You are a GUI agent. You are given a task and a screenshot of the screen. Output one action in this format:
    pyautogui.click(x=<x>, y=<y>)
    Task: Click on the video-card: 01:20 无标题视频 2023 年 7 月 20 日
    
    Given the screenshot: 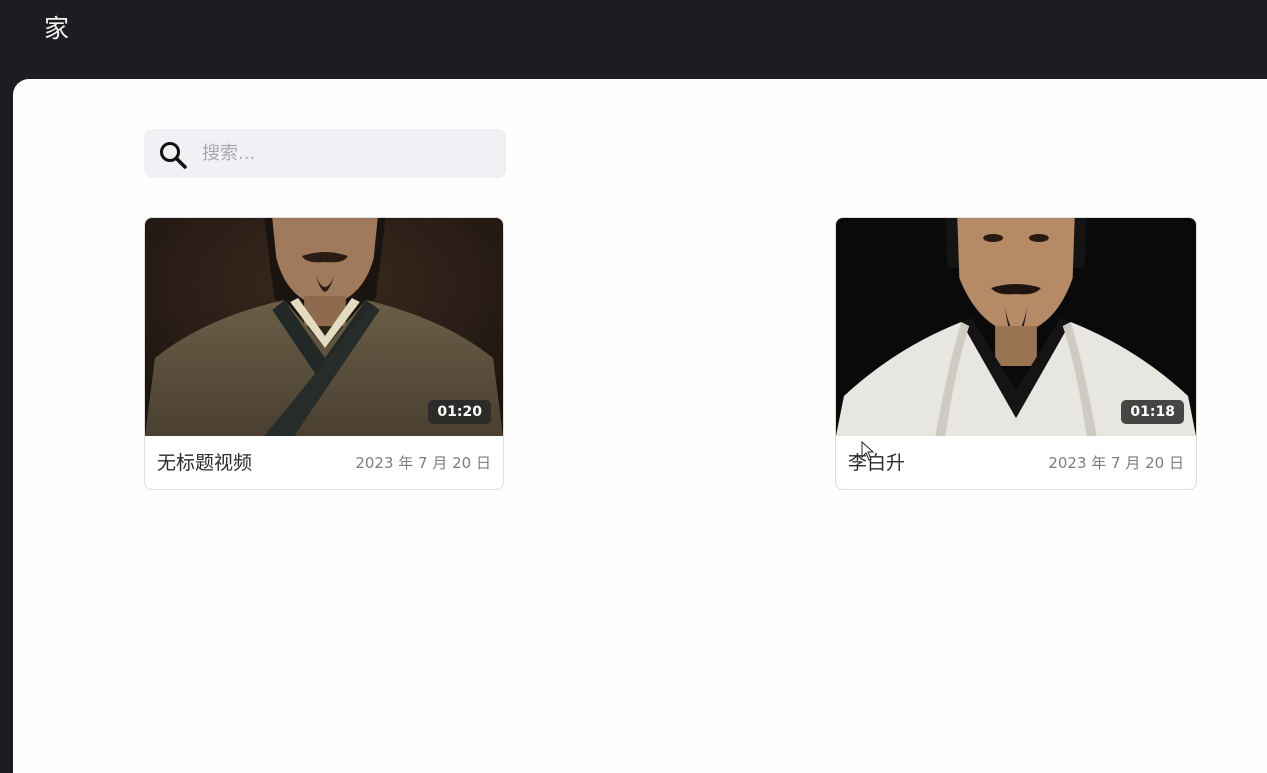 What is the action you would take?
    pyautogui.click(x=324, y=353)
    